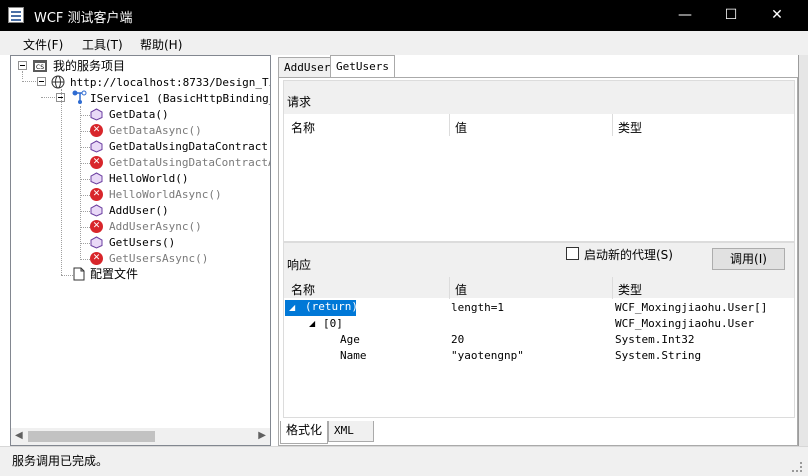 Image resolution: width=808 pixels, height=476 pixels. Describe the element at coordinates (189, 163) in the screenshot. I see `op-getdatausingdatacontractasync: GetDataUsingDataContractAsy` at that location.